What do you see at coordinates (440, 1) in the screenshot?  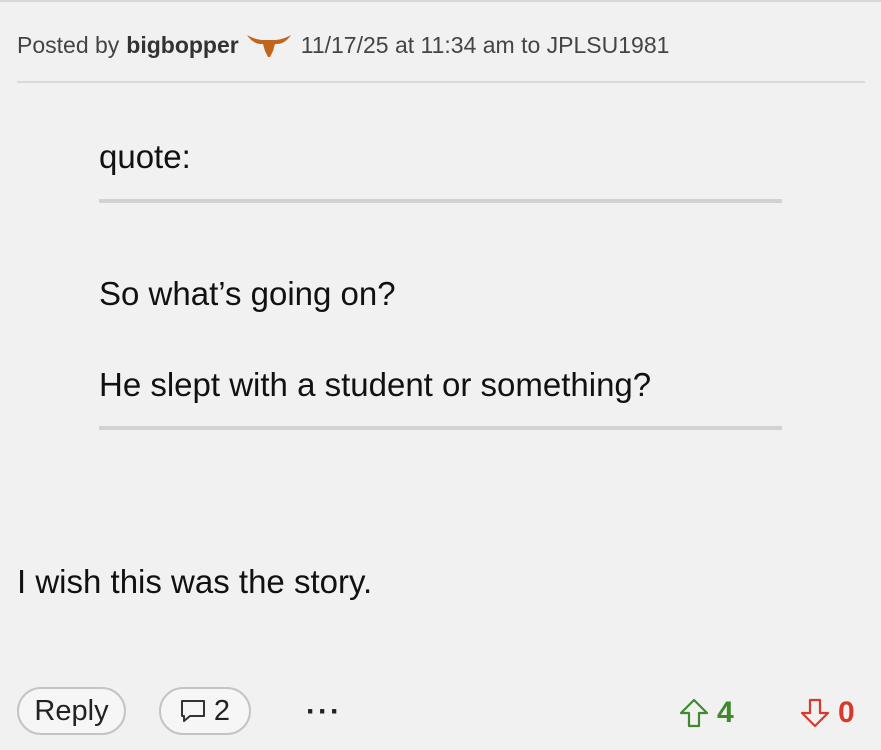 I see `top-border` at bounding box center [440, 1].